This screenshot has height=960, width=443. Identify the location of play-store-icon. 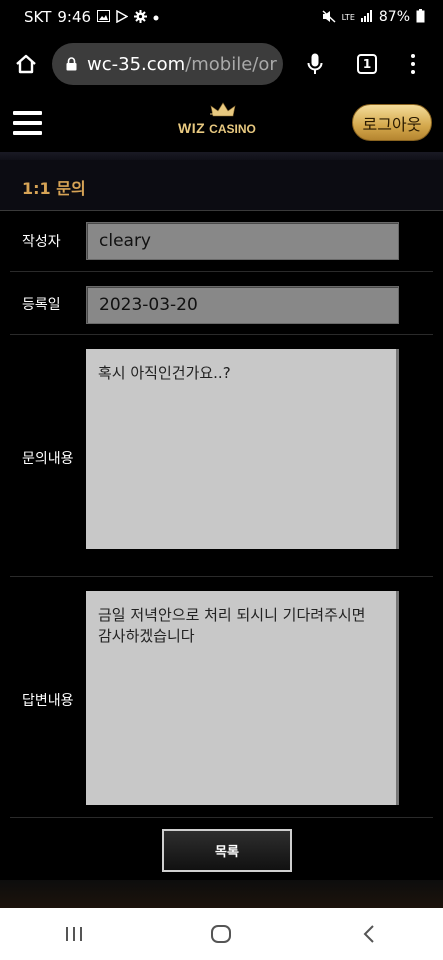
(122, 17).